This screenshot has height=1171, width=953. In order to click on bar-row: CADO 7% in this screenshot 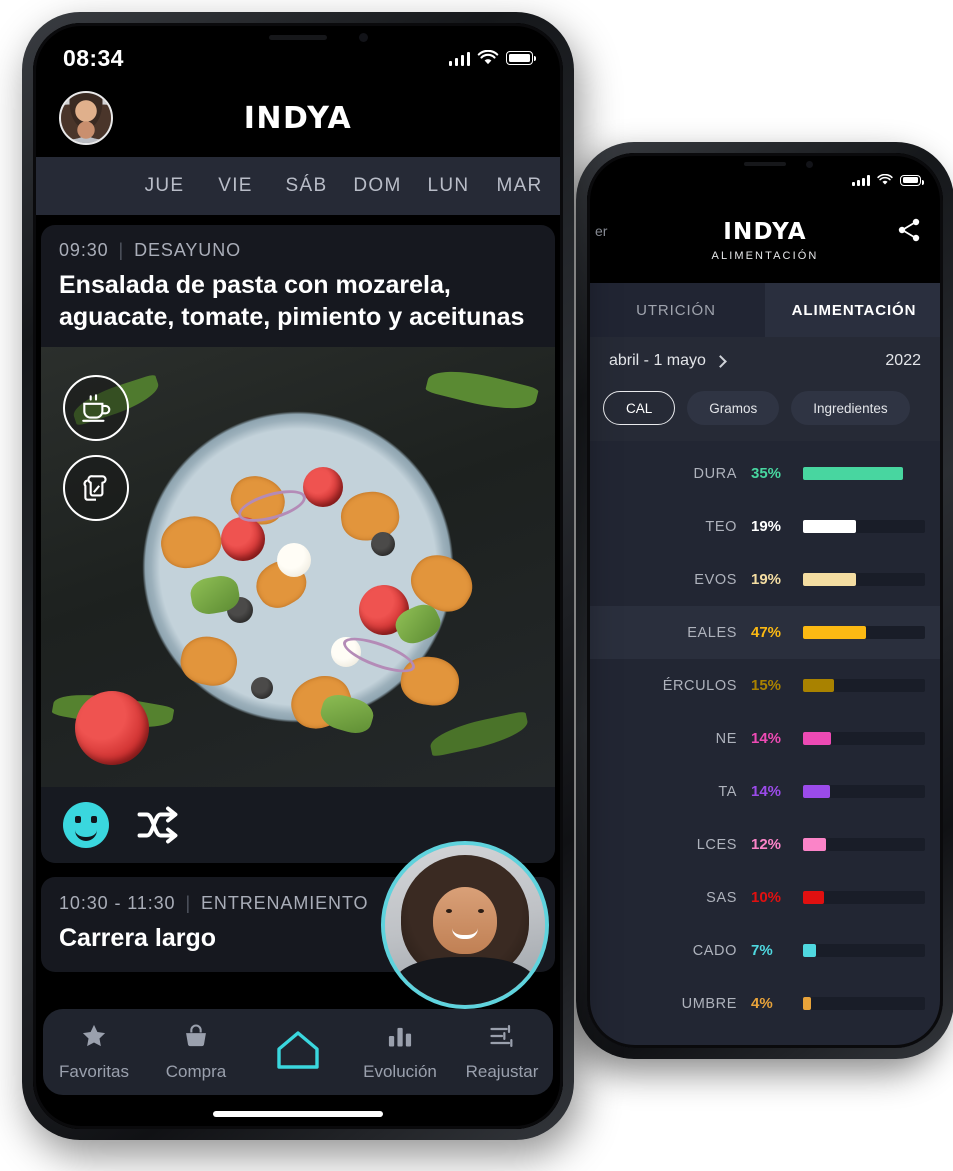, I will do `click(765, 950)`.